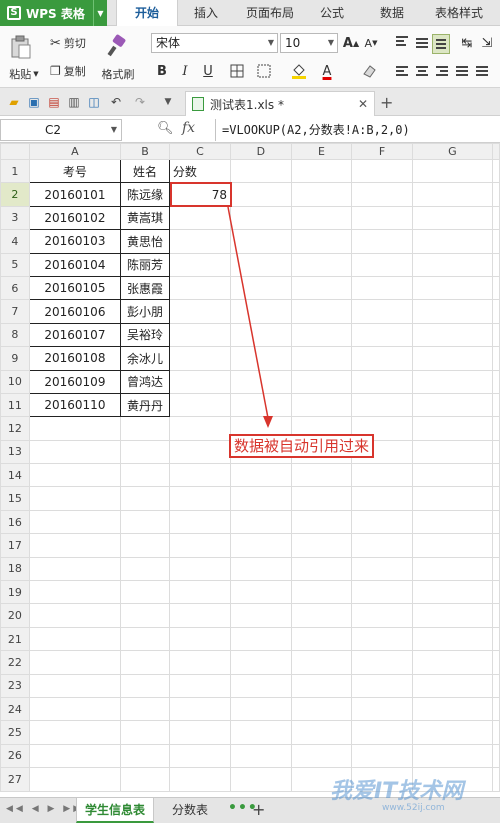 The height and width of the screenshot is (823, 500). I want to click on cell-student-name: 张惠霞, so click(145, 288).